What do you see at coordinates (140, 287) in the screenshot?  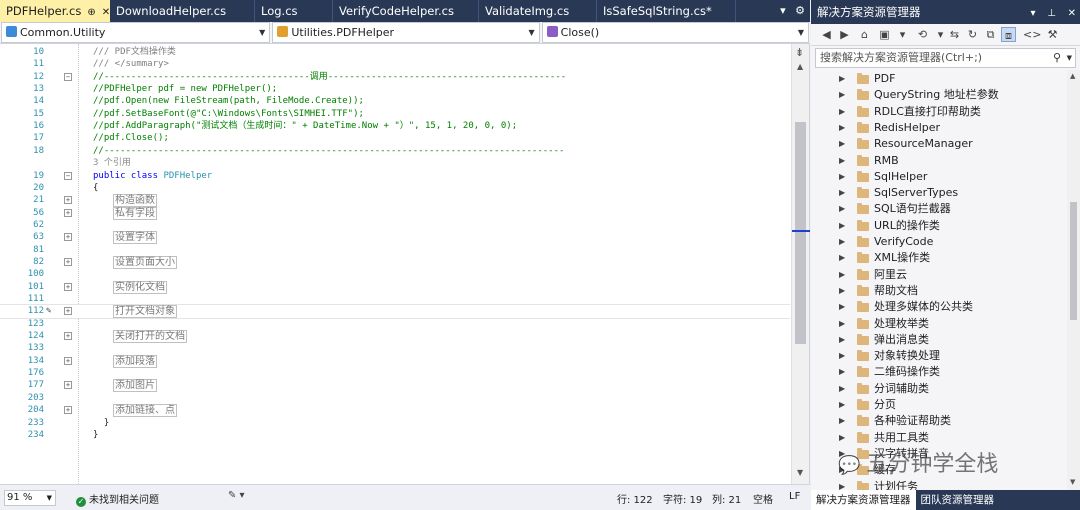 I see `collapsed-region: 实例化文档` at bounding box center [140, 287].